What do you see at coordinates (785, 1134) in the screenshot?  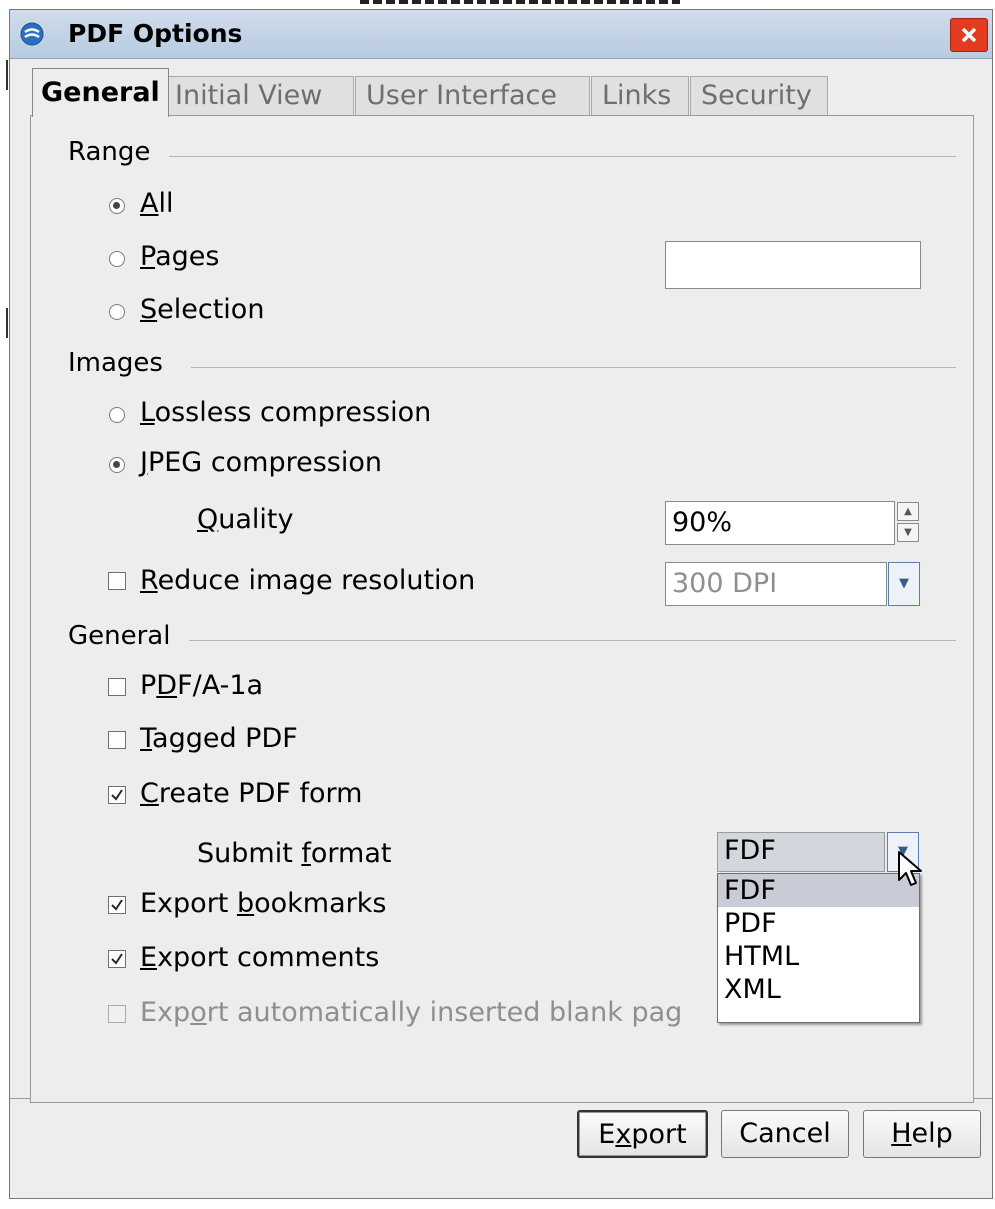 I see `cancel-button: Cancel` at bounding box center [785, 1134].